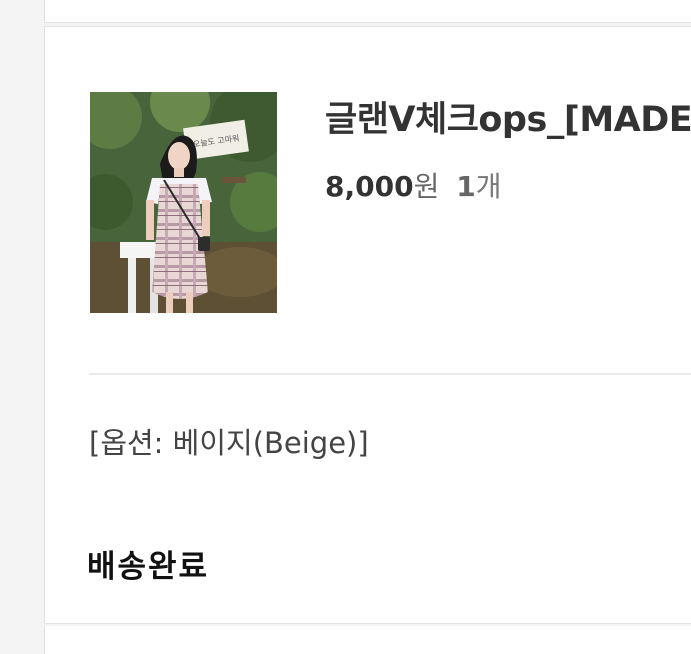 The height and width of the screenshot is (654, 691). I want to click on quantity-value: 1, so click(466, 186).